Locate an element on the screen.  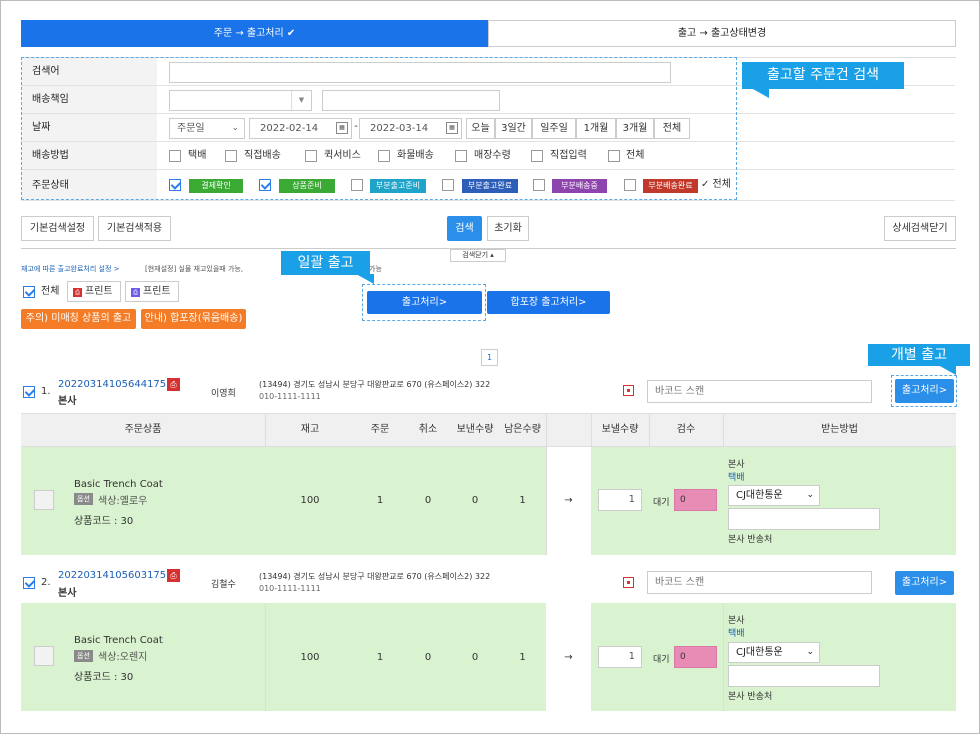
tab-order-to-ship: 주문 → 출고처리 ✔ is located at coordinates (254, 33).